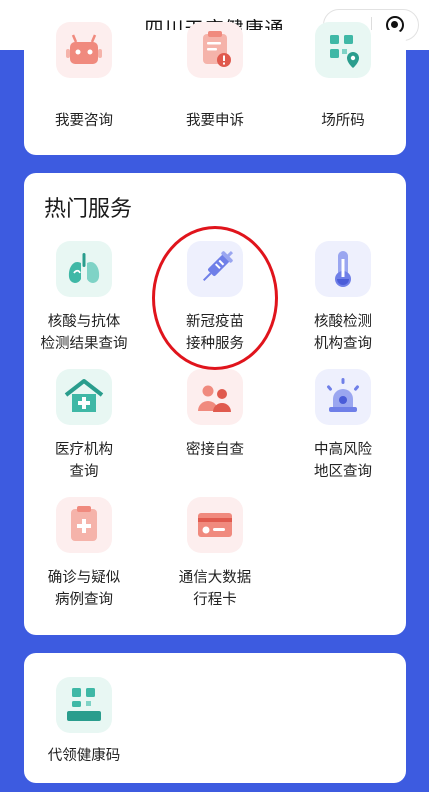 This screenshot has width=429, height=792. What do you see at coordinates (84, 705) in the screenshot?
I see `qr-scan-icon` at bounding box center [84, 705].